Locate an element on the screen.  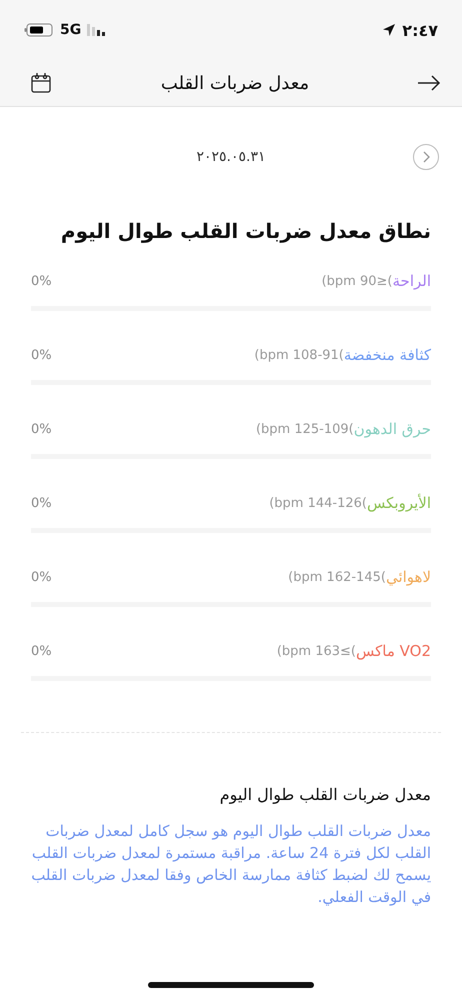
clock: ٢:٤٧ is located at coordinates (420, 30).